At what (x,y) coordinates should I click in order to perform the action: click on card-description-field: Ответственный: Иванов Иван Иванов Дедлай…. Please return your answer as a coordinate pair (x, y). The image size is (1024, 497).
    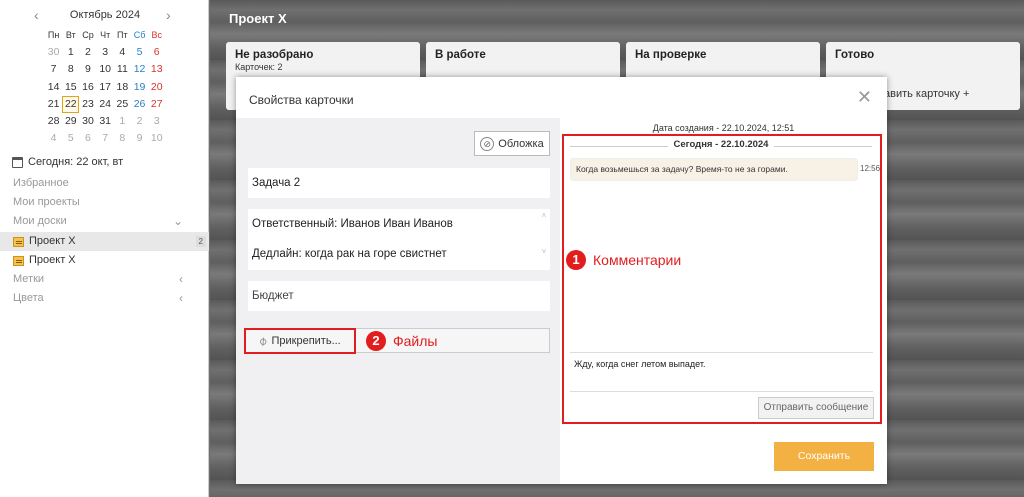
    Looking at the image, I should click on (399, 239).